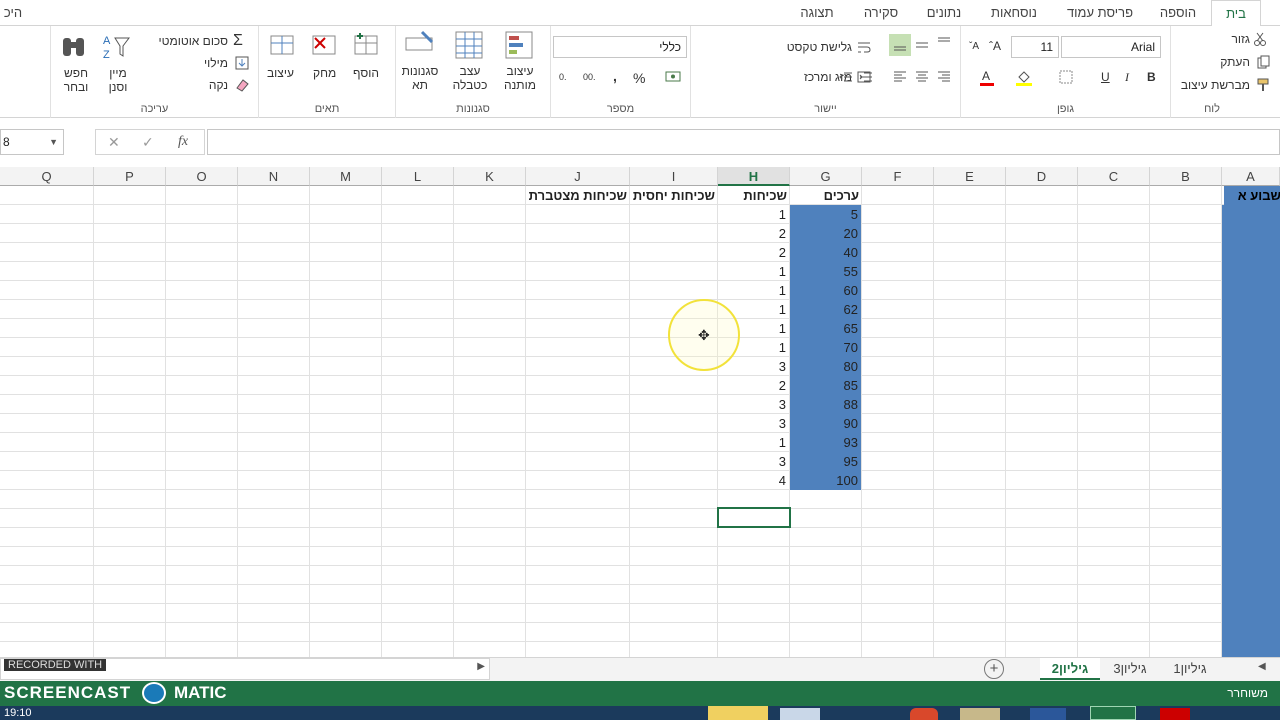 Image resolution: width=1280 pixels, height=720 pixels. Describe the element at coordinates (324, 73) in the screenshot. I see `delete-cells-button: מחק` at that location.